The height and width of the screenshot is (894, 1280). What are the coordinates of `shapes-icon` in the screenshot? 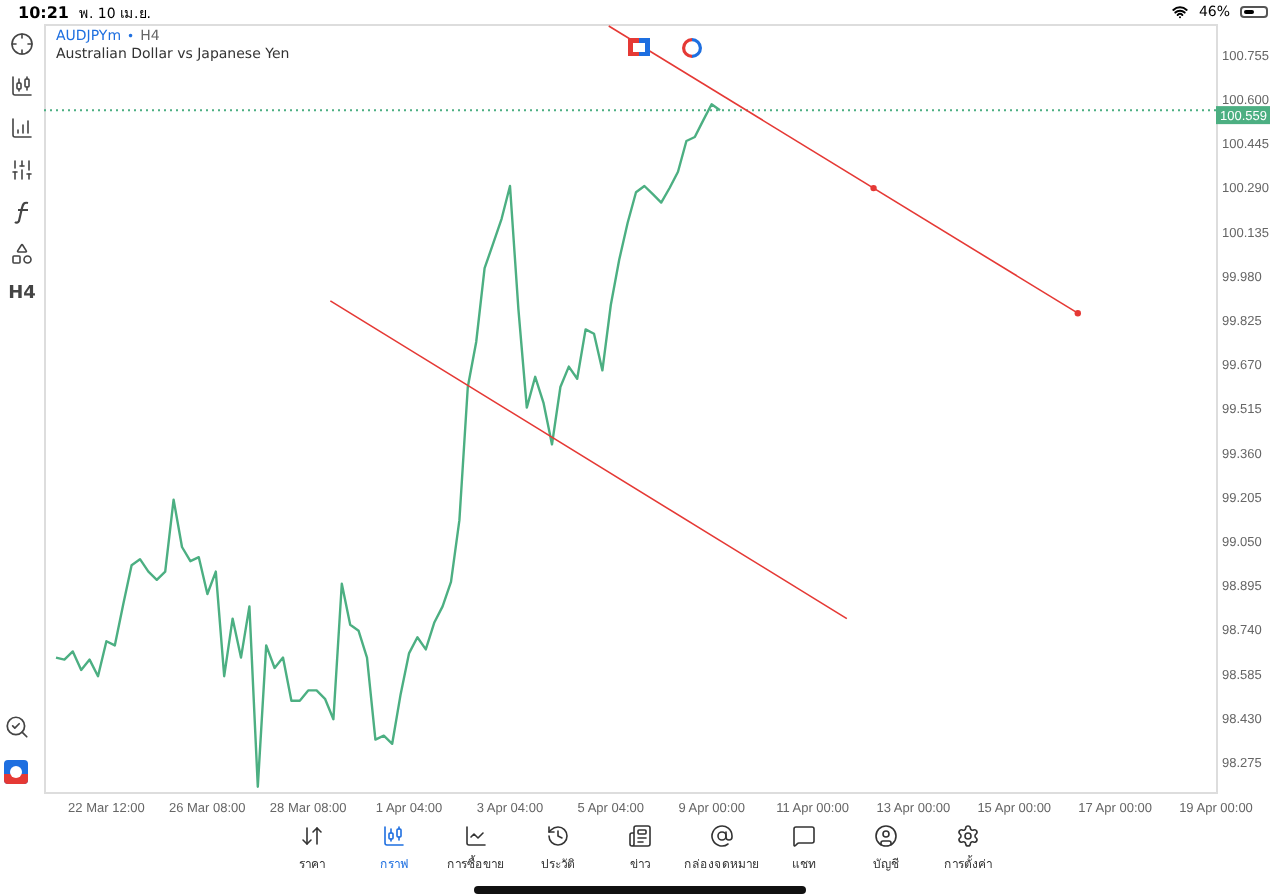 It's located at (22, 254).